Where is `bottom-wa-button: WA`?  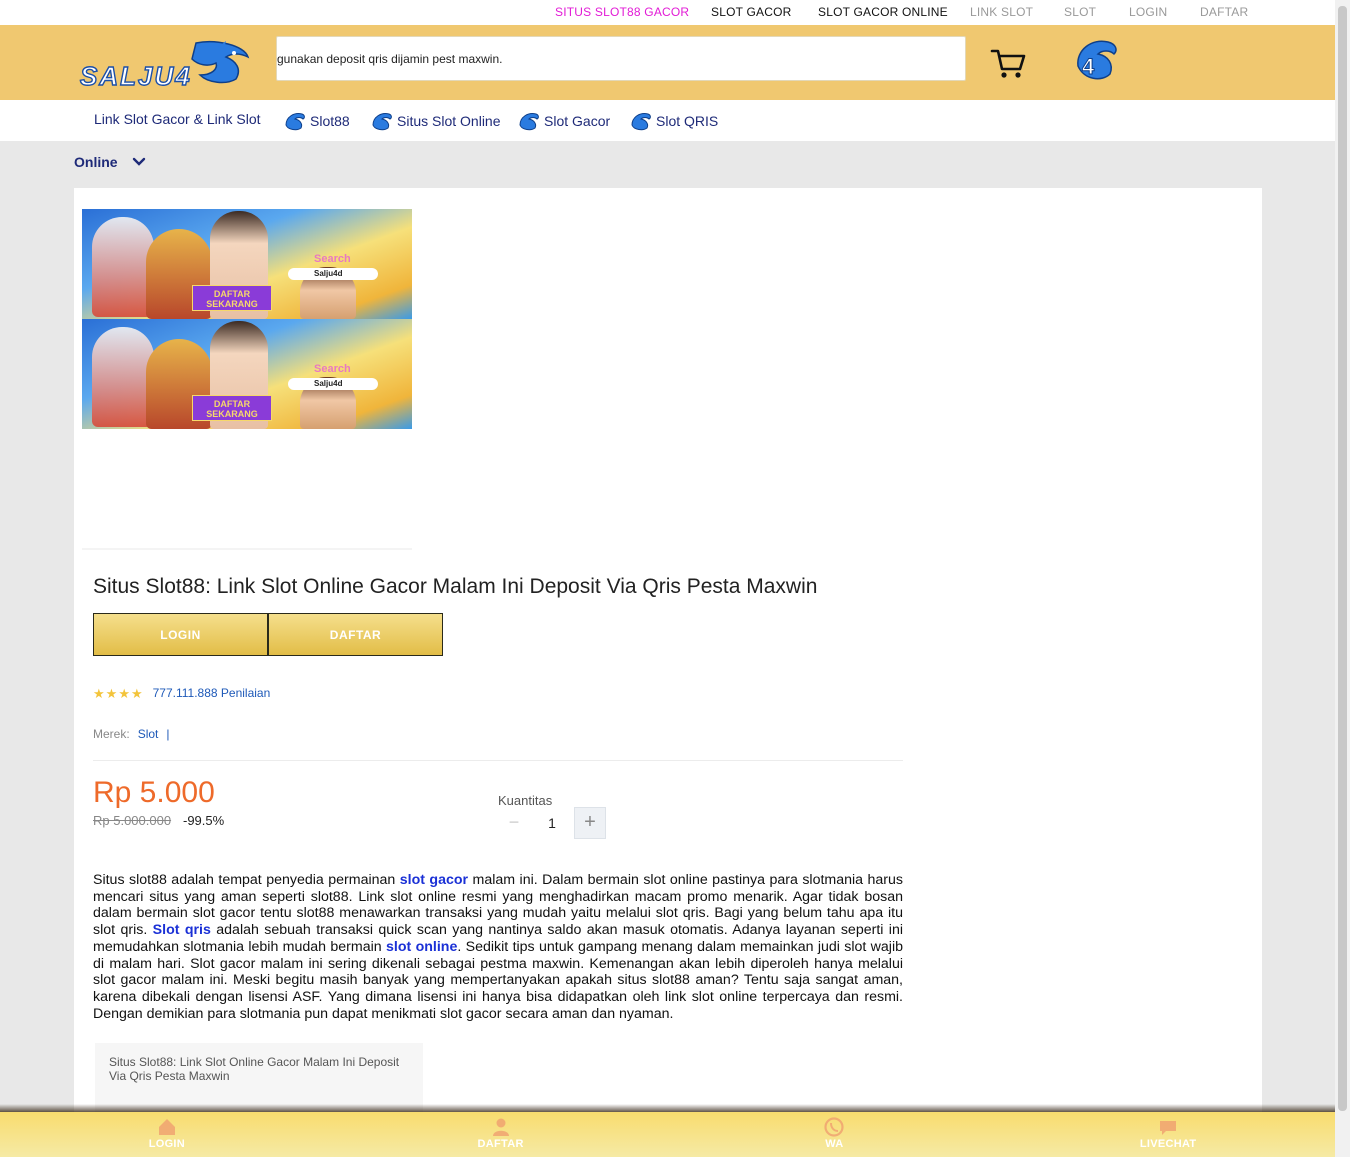 bottom-wa-button: WA is located at coordinates (835, 1134).